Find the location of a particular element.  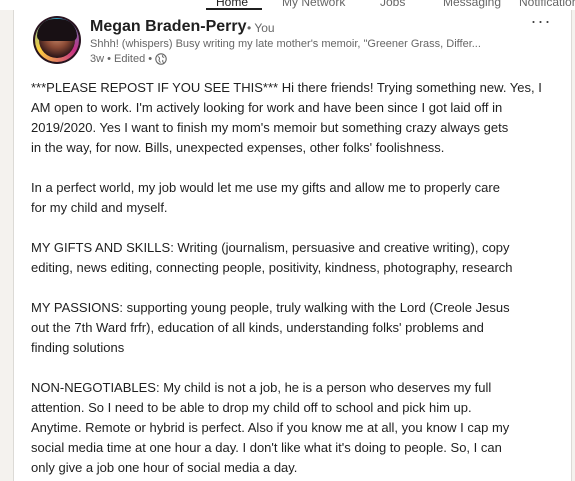

author-degree: • You is located at coordinates (261, 28).